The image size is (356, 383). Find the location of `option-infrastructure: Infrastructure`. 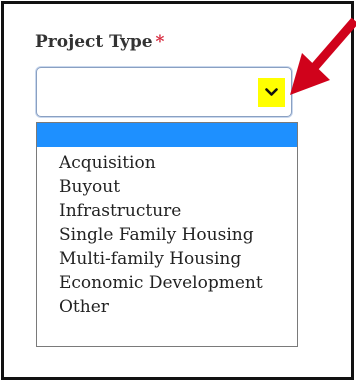

option-infrastructure: Infrastructure is located at coordinates (167, 211).